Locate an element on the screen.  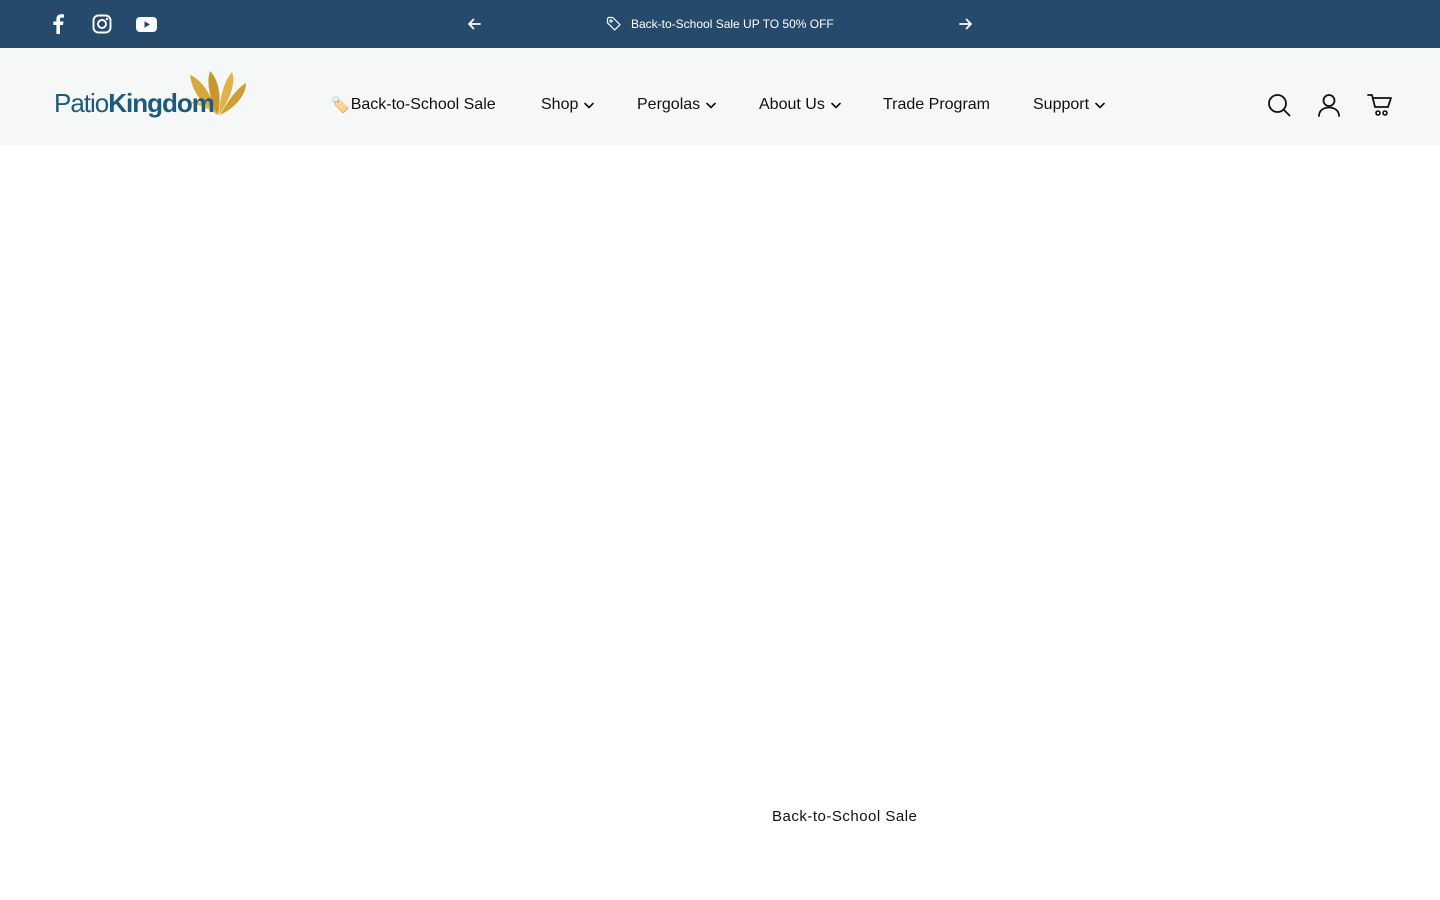
nav-support: Support is located at coordinates (1069, 105).